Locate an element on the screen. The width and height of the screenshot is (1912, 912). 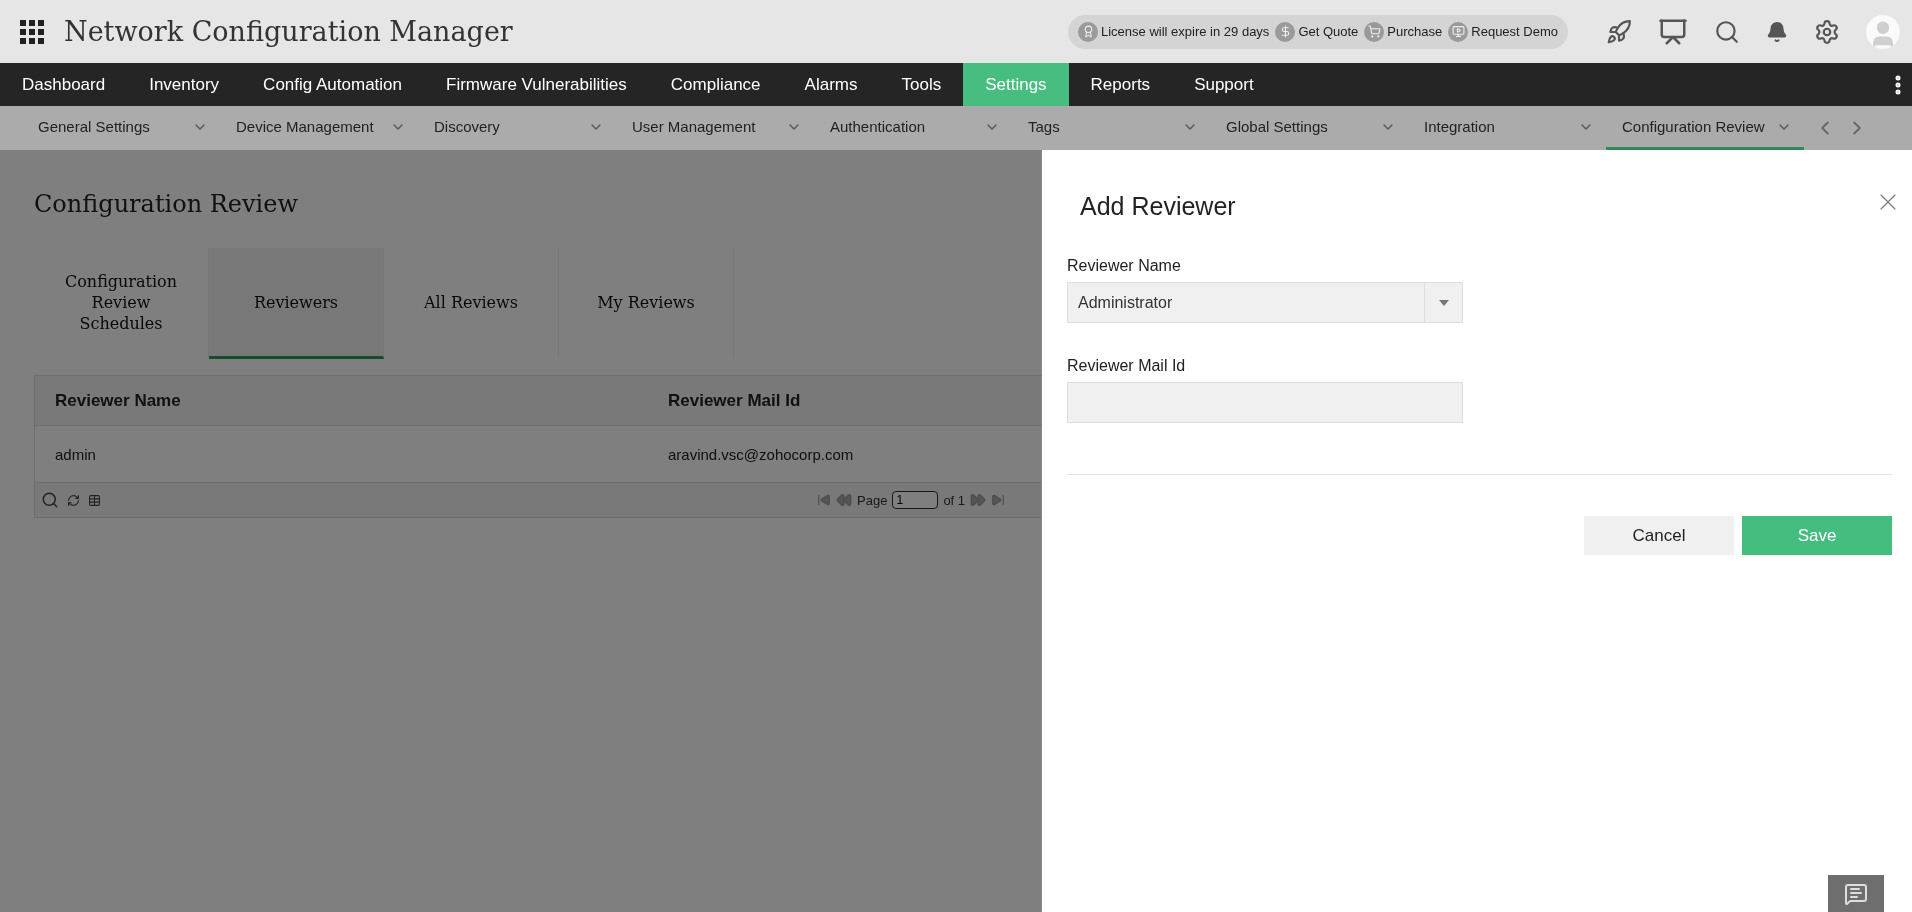
app-title: Network Configuration Manager is located at coordinates (288, 31).